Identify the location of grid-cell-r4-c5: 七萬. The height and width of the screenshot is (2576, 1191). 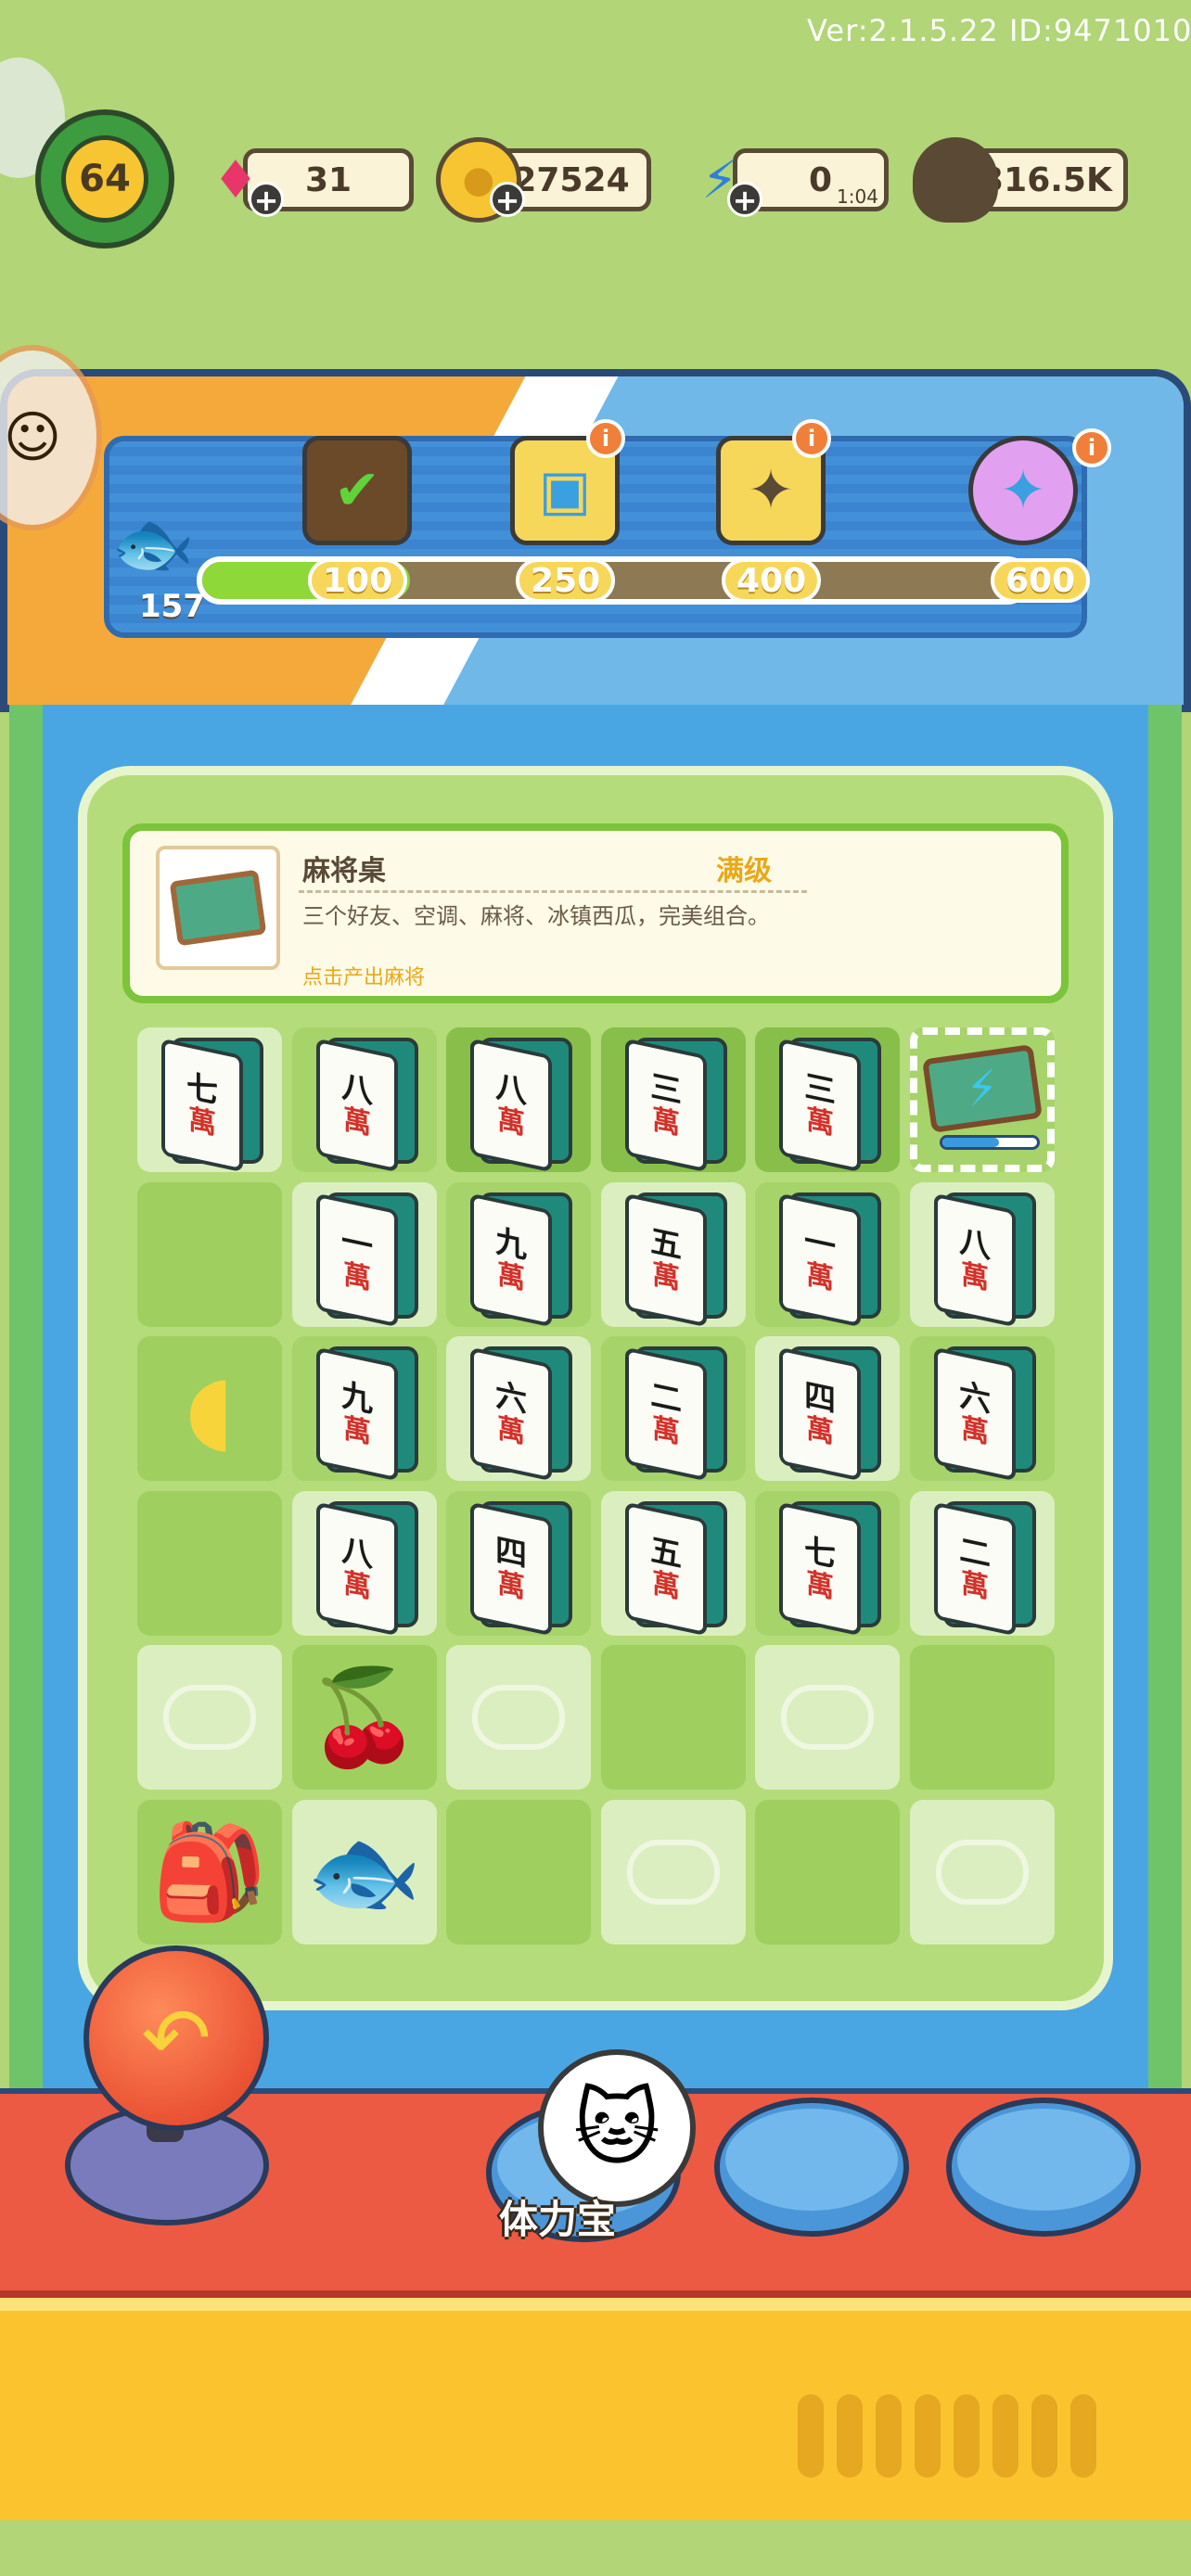
(827, 1563).